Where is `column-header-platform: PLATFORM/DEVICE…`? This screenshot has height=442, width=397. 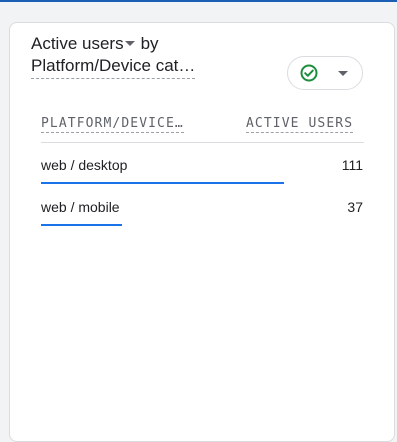 column-header-platform: PLATFORM/DEVICE… is located at coordinates (112, 124).